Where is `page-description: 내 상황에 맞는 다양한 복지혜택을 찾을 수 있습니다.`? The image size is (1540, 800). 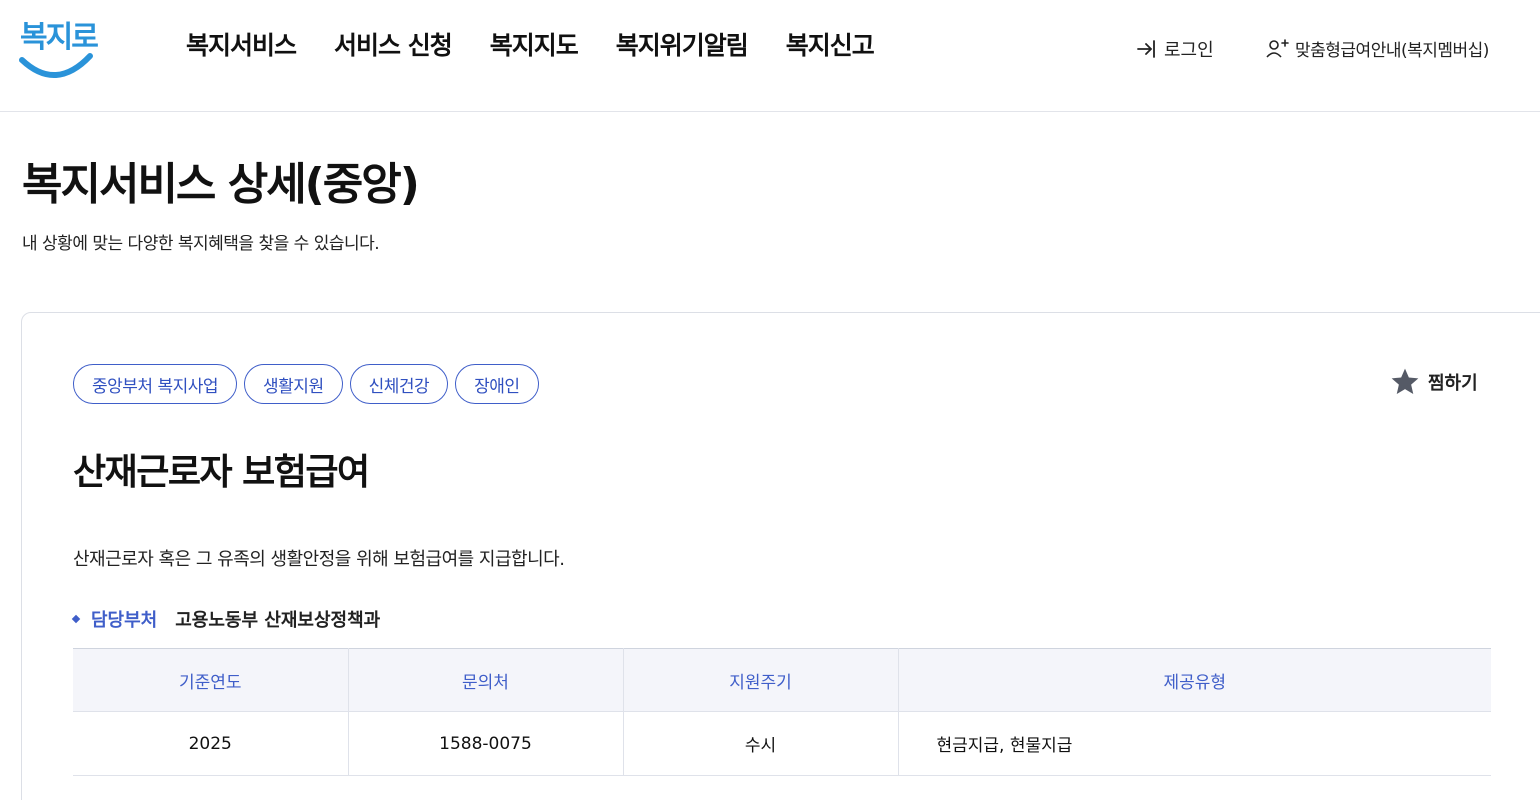
page-description: 내 상황에 맞는 다양한 복지혜택을 찾을 수 있습니다. is located at coordinates (201, 244).